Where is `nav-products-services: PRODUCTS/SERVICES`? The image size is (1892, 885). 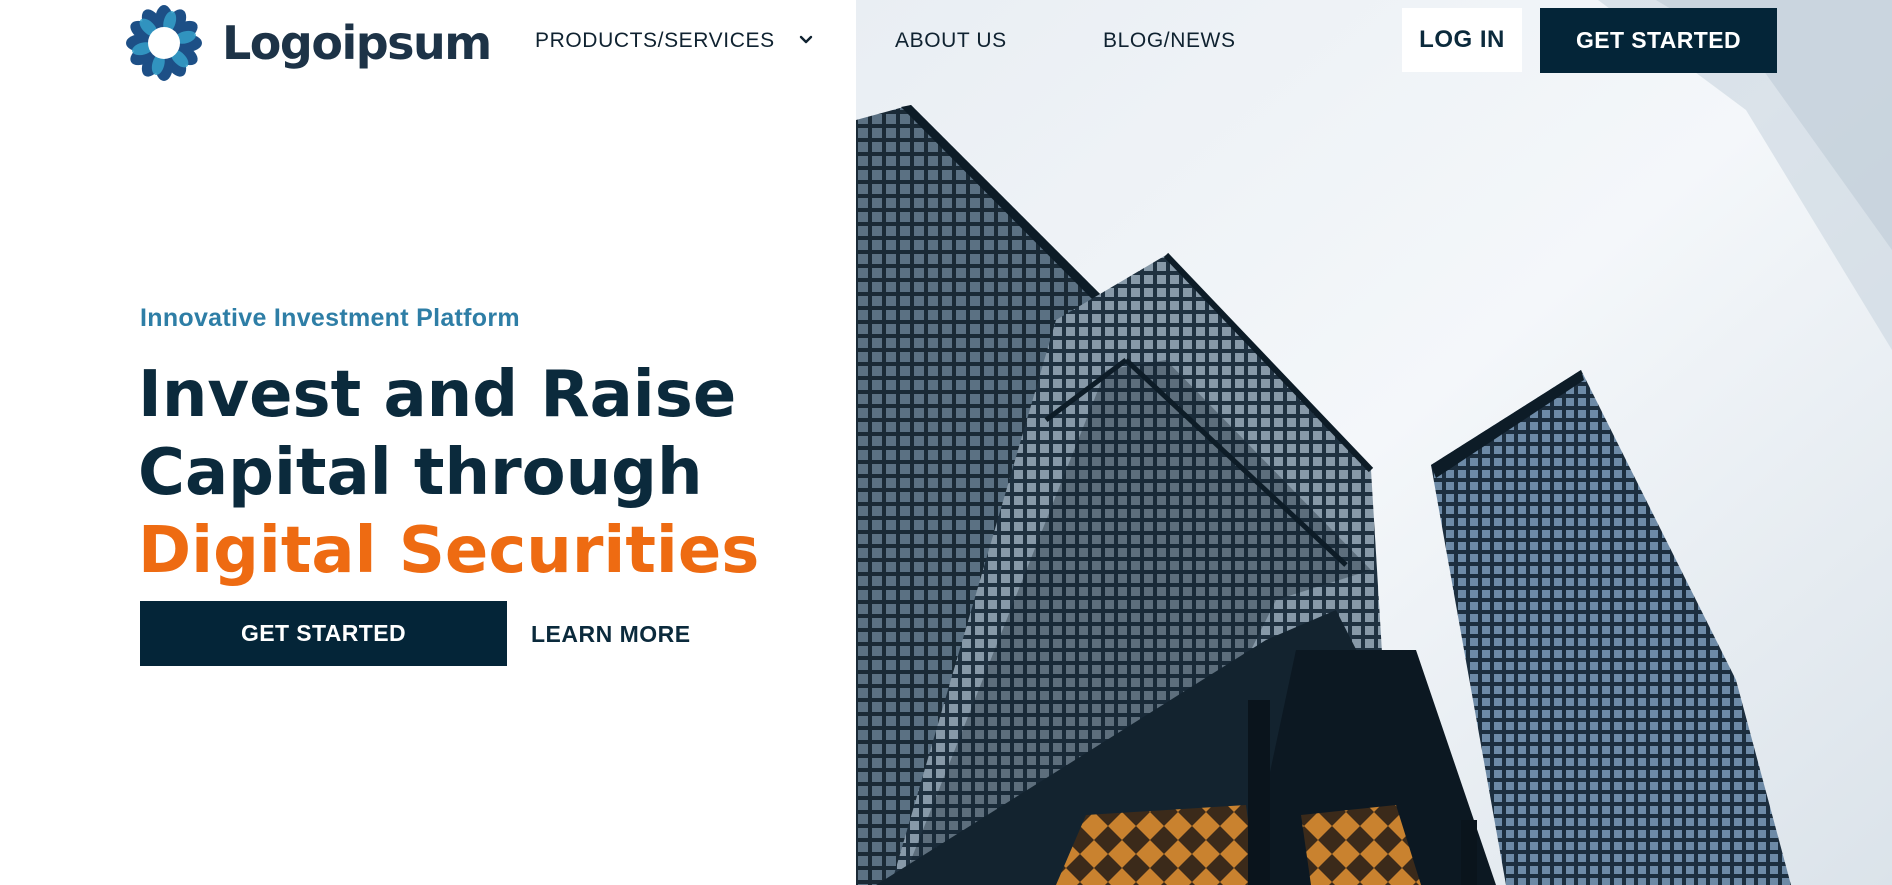
nav-products-services: PRODUCTS/SERVICES is located at coordinates (675, 41).